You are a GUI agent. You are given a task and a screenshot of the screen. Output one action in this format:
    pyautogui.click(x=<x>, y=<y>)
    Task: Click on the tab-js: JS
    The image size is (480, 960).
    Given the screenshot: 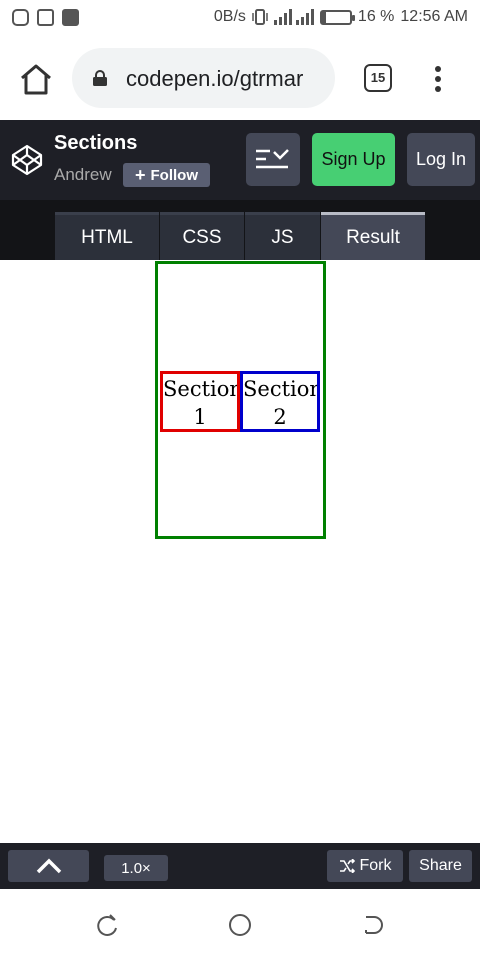 What is the action you would take?
    pyautogui.click(x=282, y=236)
    